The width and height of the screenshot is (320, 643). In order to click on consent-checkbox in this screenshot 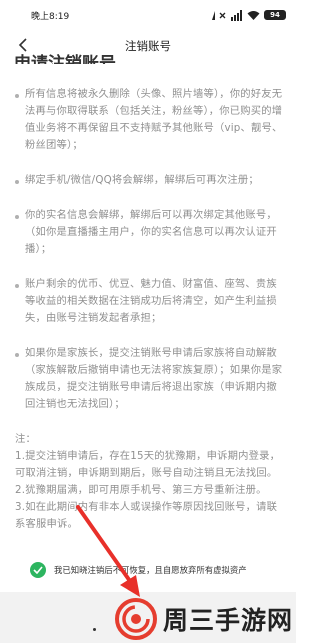, I will do `click(38, 570)`.